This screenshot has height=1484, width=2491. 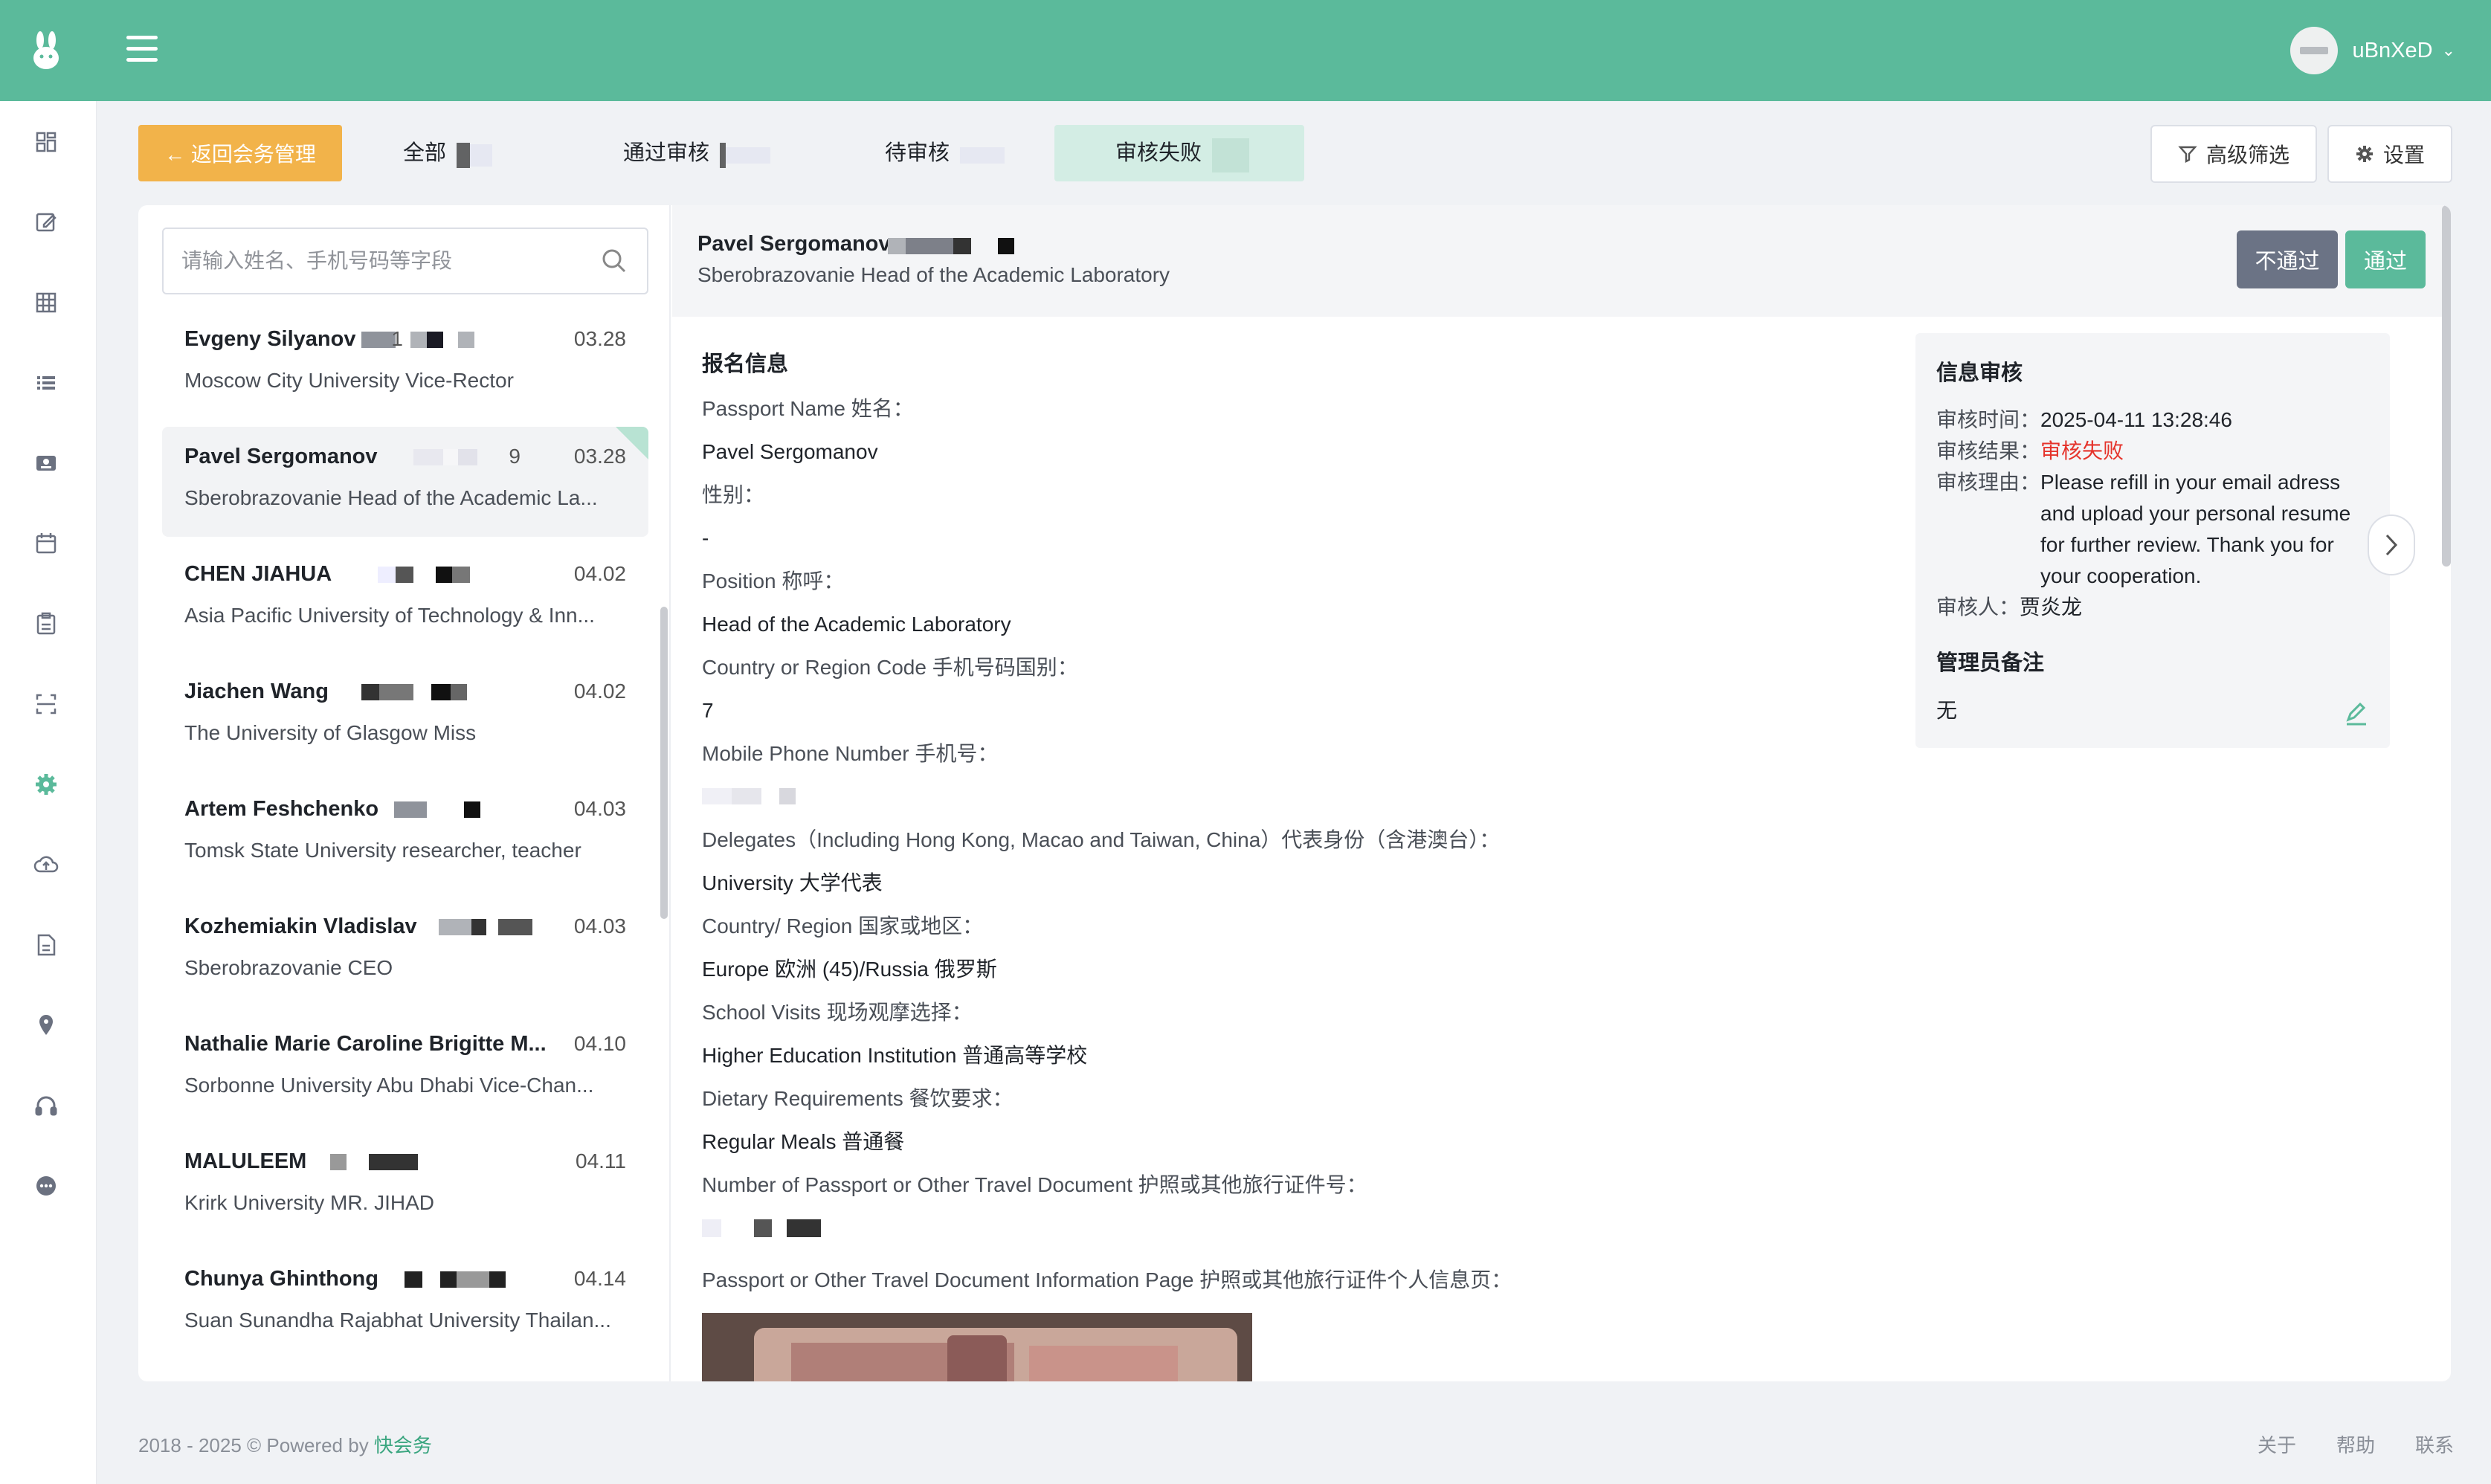 I want to click on field-value: Regular Meals 普通餐, so click(x=804, y=1141).